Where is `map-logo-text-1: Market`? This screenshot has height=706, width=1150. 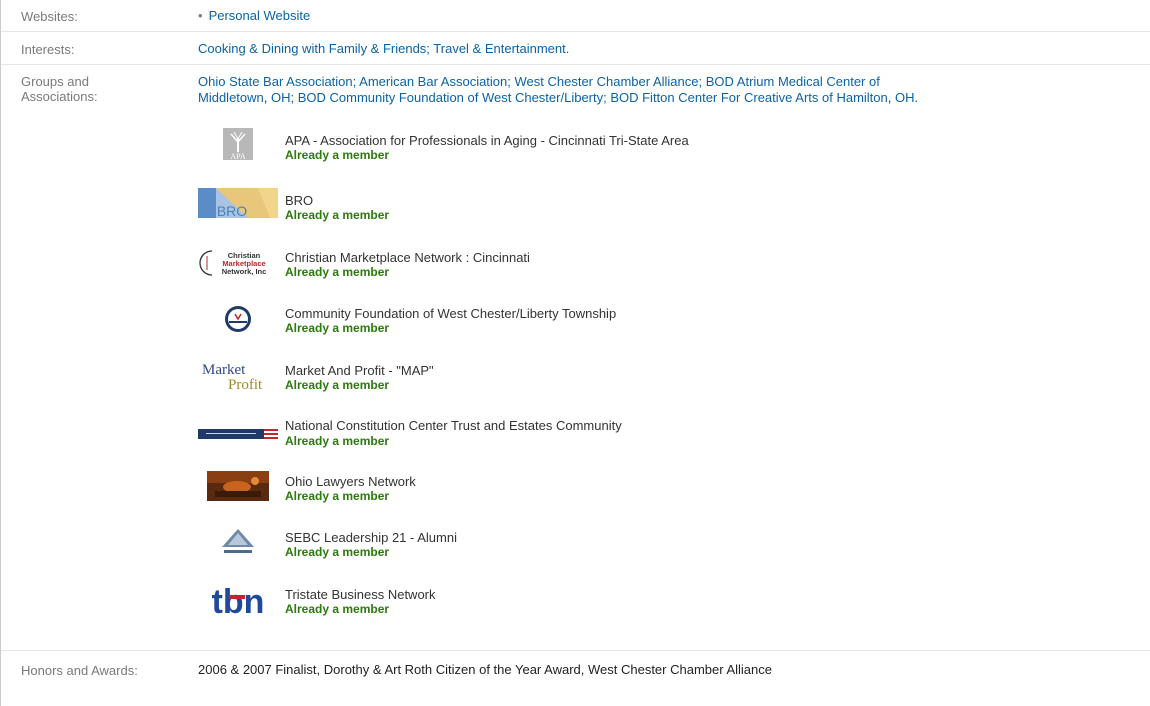 map-logo-text-1: Market is located at coordinates (224, 370).